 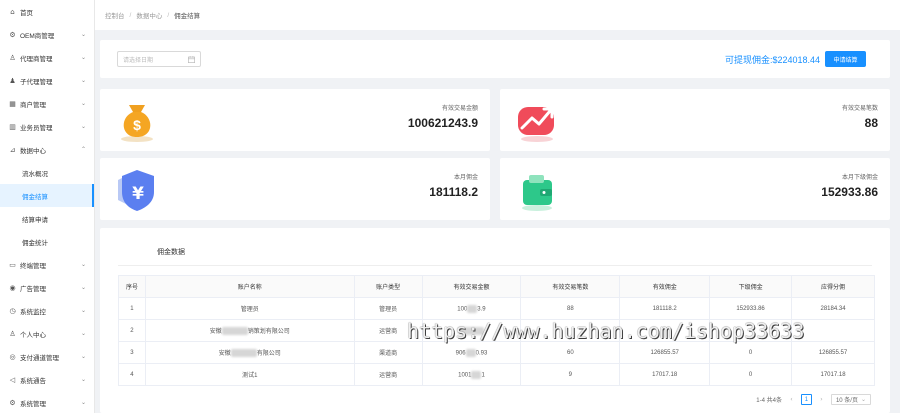 What do you see at coordinates (496, 374) in the screenshot?
I see `table-row: 4 测试1 运营商 1001 1 9 17017.18 0 17017.18` at bounding box center [496, 374].